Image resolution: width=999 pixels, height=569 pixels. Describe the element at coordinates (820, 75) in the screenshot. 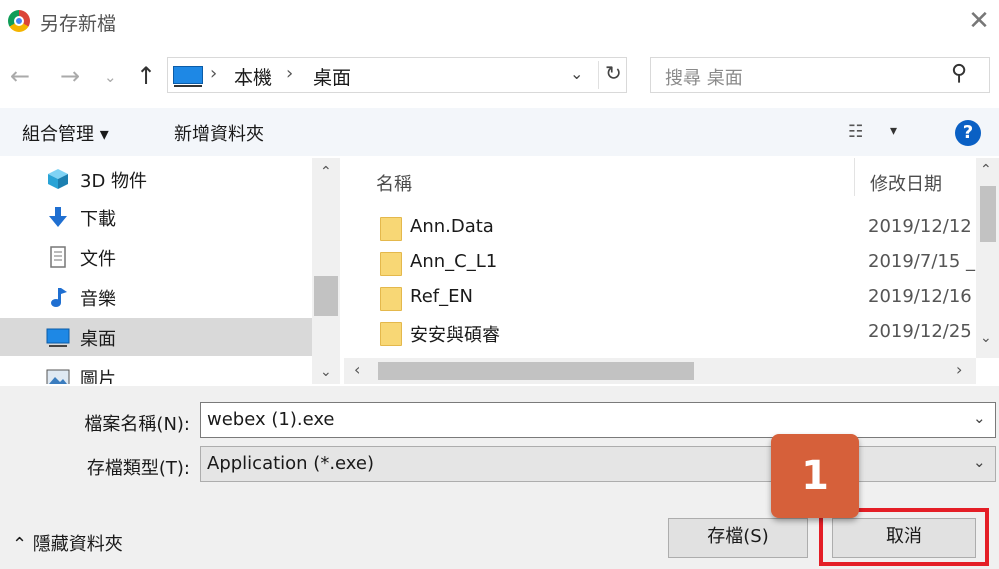

I see `search-box: 搜尋 桌面 ⚲` at that location.